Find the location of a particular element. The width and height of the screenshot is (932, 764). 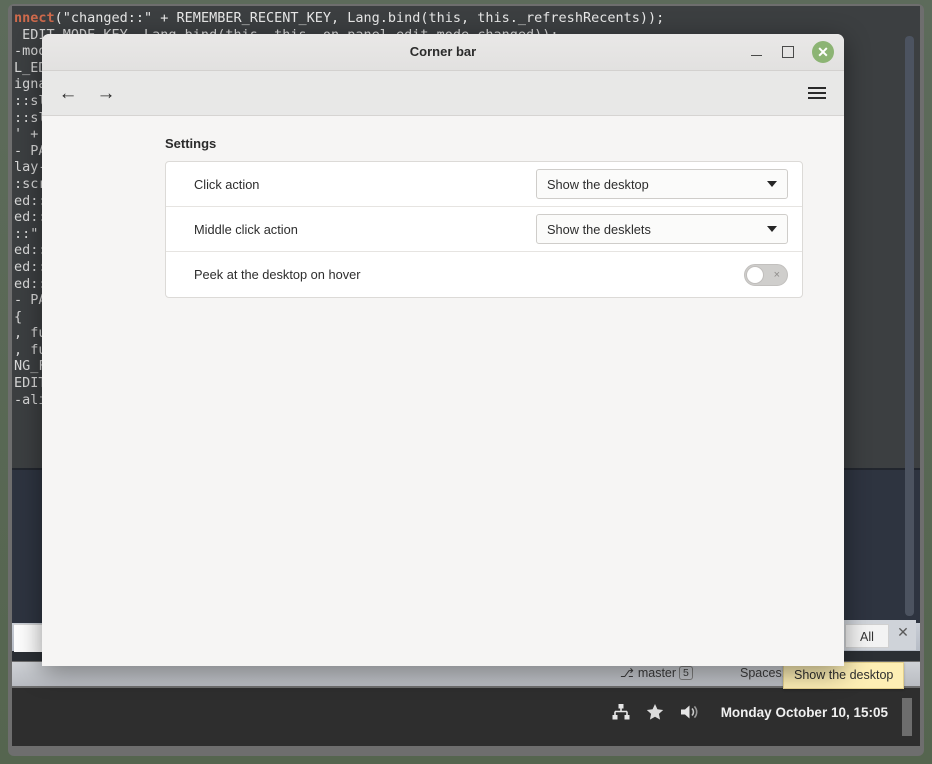

system-taskbar: Monday October 10, 15:05 is located at coordinates (466, 717).